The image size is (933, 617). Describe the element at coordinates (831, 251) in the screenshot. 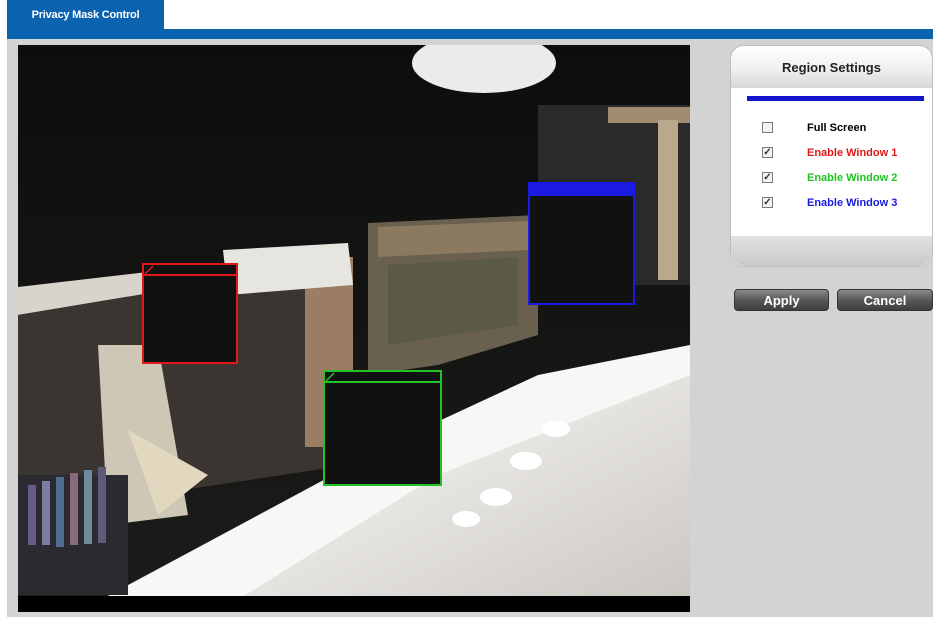

I see `panel-footer` at that location.